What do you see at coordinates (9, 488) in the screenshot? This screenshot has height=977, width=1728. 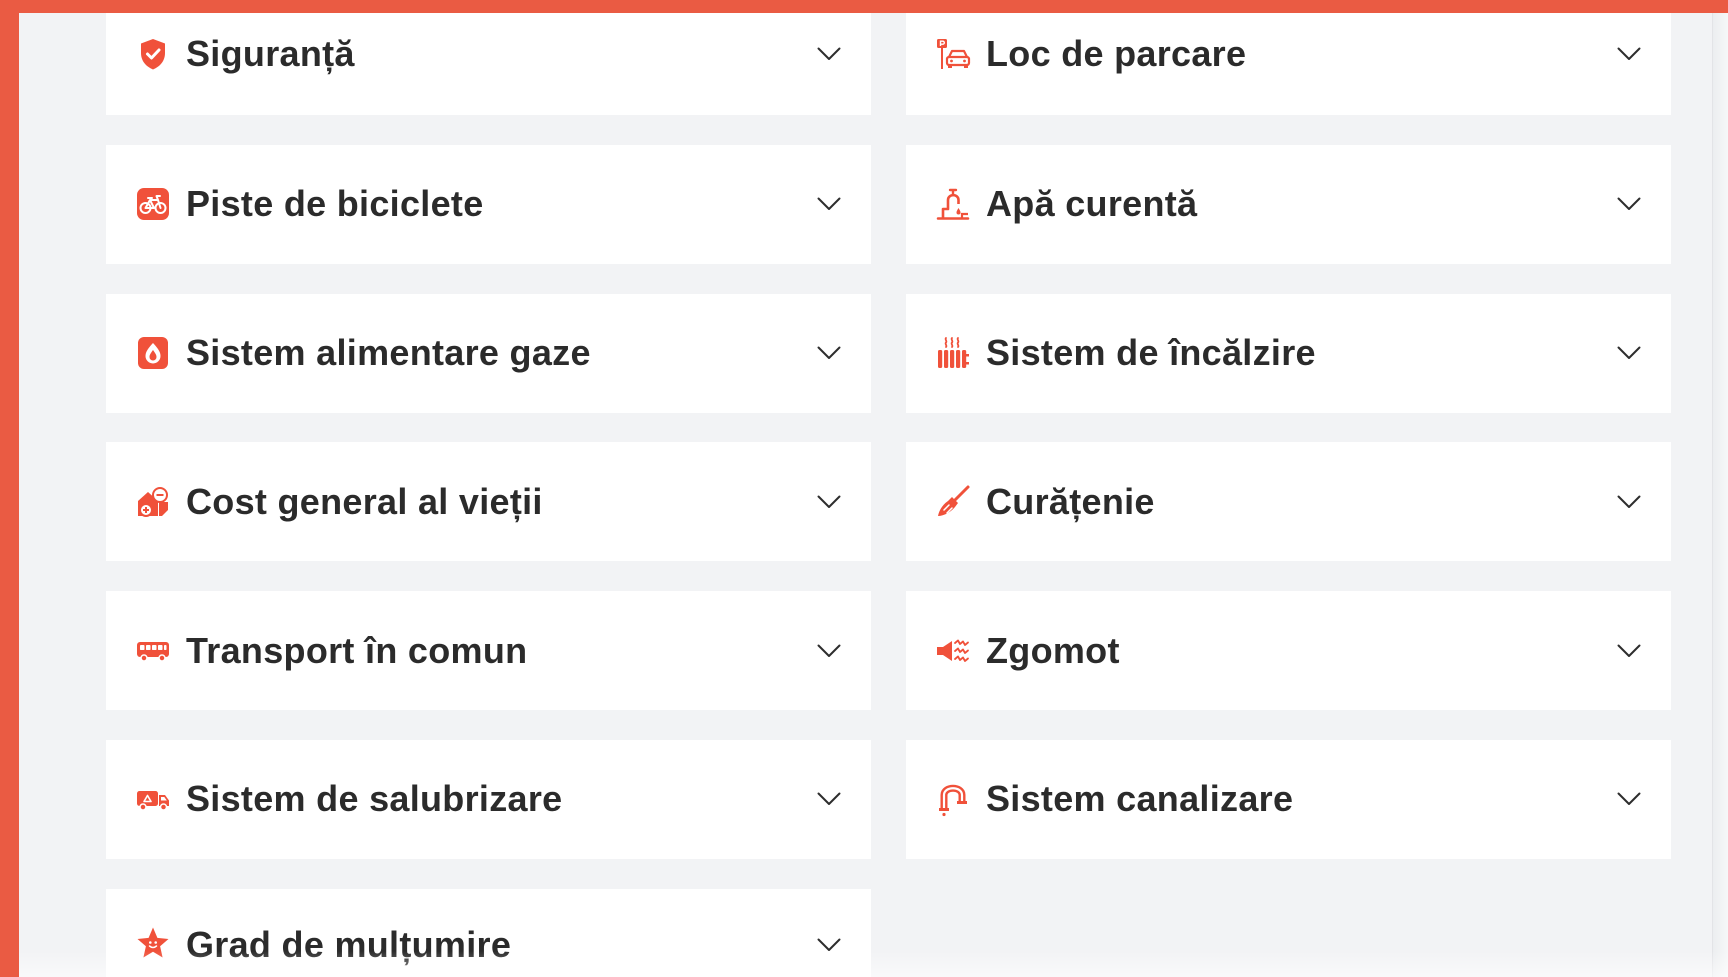 I see `left-accent-bar` at bounding box center [9, 488].